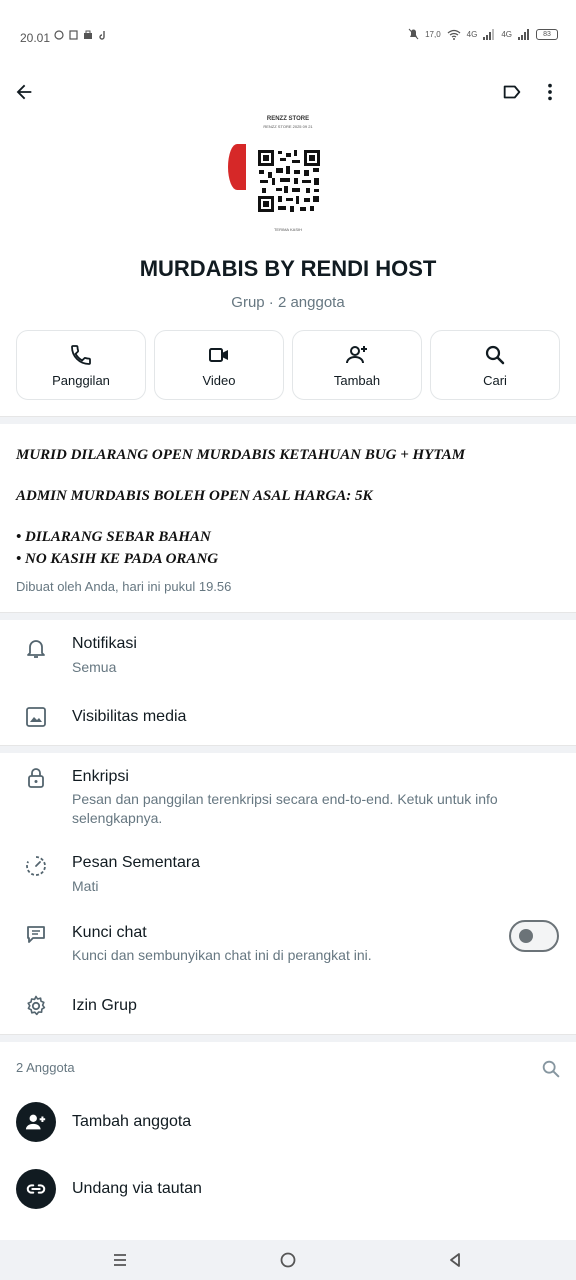 Image resolution: width=576 pixels, height=1280 pixels. I want to click on image-icon, so click(36, 717).